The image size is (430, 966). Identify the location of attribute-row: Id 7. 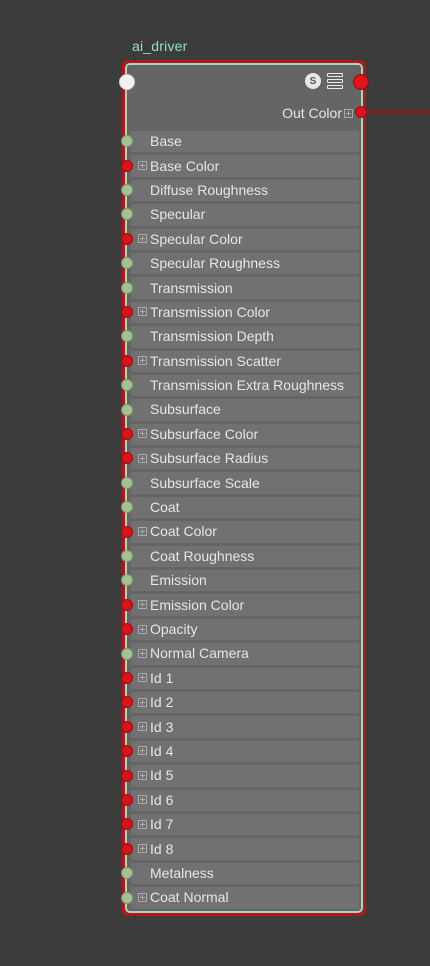
(244, 824).